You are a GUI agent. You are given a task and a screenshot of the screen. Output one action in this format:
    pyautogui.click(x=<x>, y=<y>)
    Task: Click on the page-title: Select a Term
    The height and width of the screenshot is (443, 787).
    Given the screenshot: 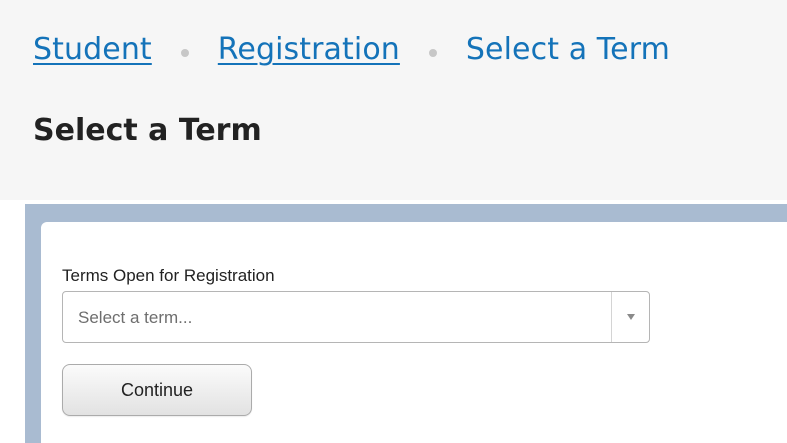 What is the action you would take?
    pyautogui.click(x=147, y=130)
    